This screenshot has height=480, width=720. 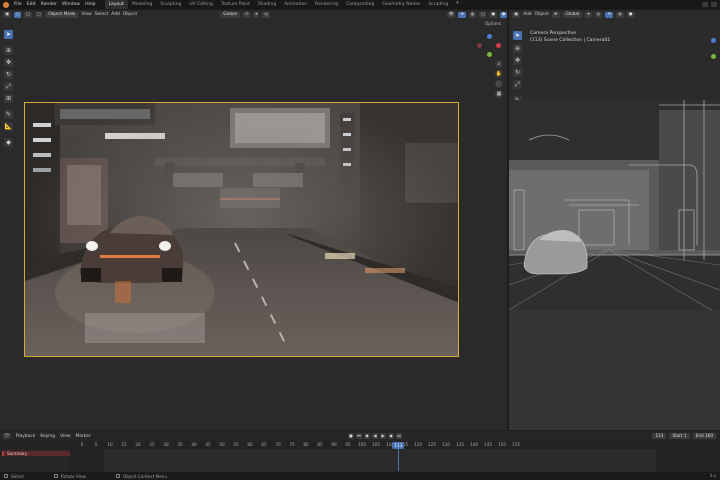 What do you see at coordinates (326, 4) in the screenshot?
I see `tab-rendering: Rendering` at bounding box center [326, 4].